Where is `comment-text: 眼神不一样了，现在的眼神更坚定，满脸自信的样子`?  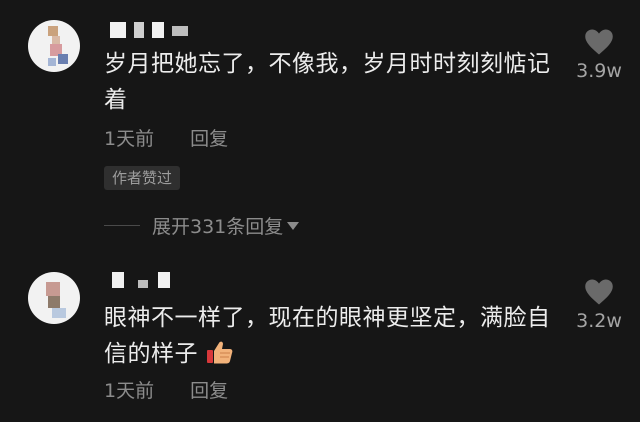 comment-text: 眼神不一样了，现在的眼神更坚定，满脸自信的样子 is located at coordinates (330, 336).